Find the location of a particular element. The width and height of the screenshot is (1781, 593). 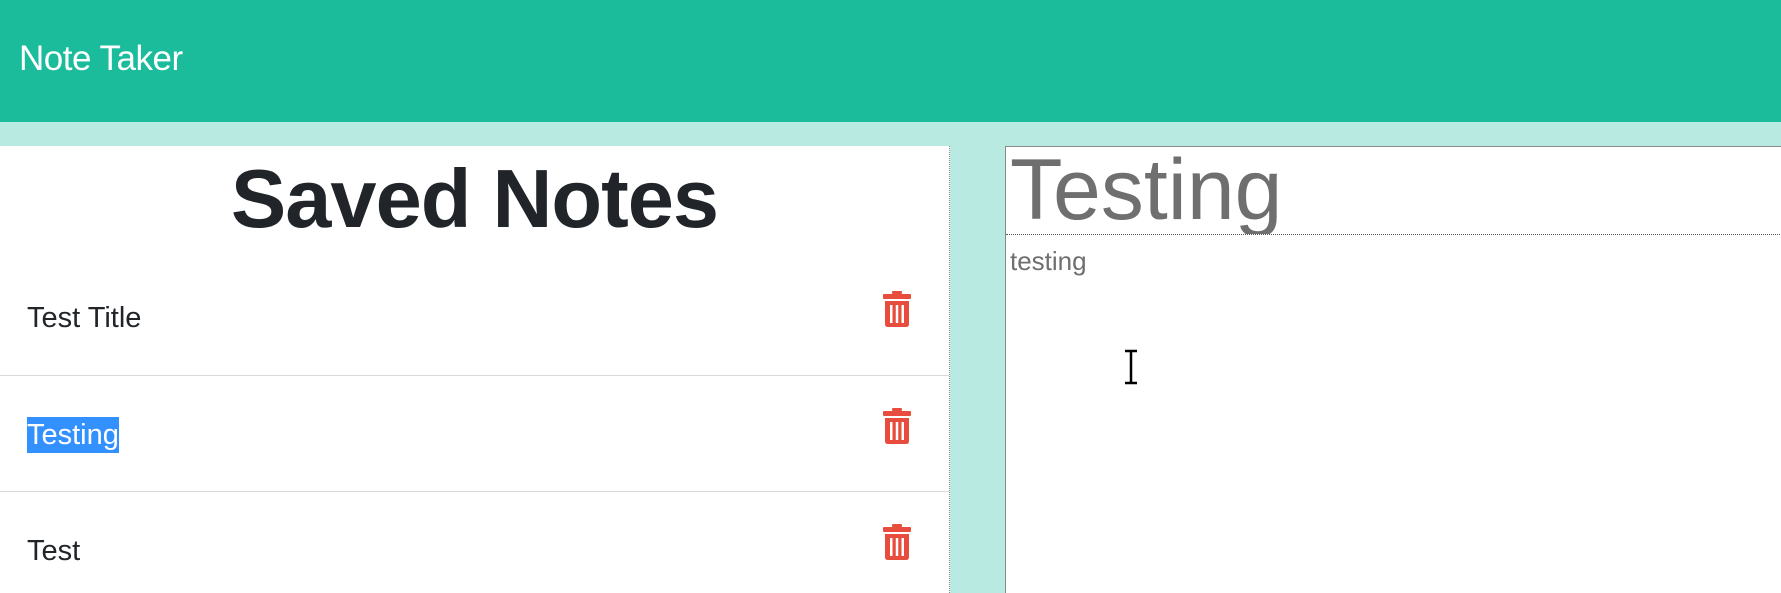

brand-title: Note Taker is located at coordinates (101, 59).